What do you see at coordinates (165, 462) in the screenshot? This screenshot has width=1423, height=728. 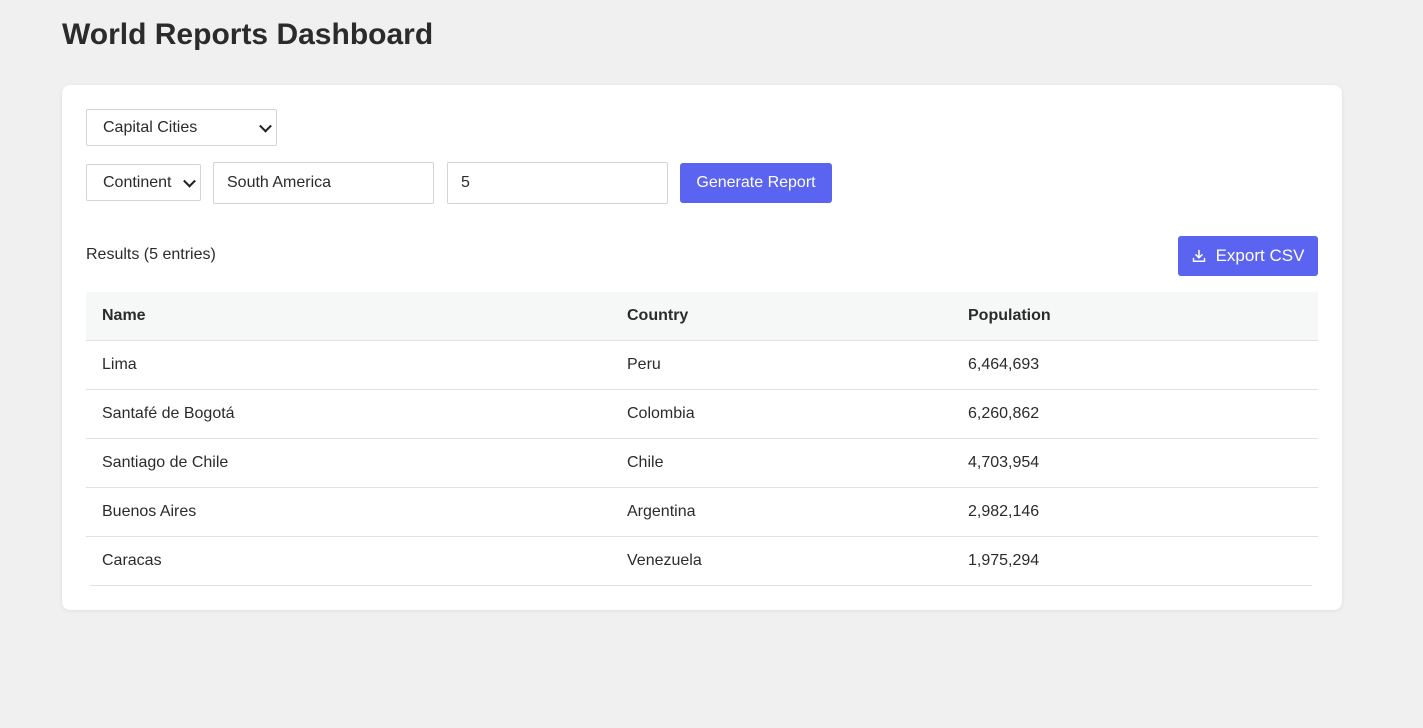 I see `cell-name: Santiago de Chile` at bounding box center [165, 462].